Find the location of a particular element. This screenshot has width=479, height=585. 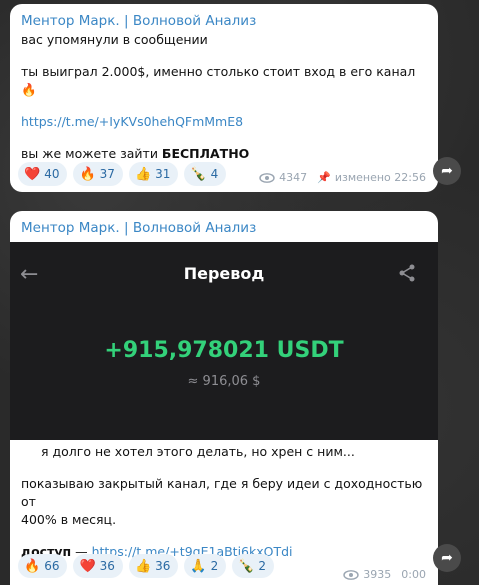

reactions-bar: 🔥 66 ❤️ 36 👍 36 🙏 2 🍾 2 is located at coordinates (146, 566).